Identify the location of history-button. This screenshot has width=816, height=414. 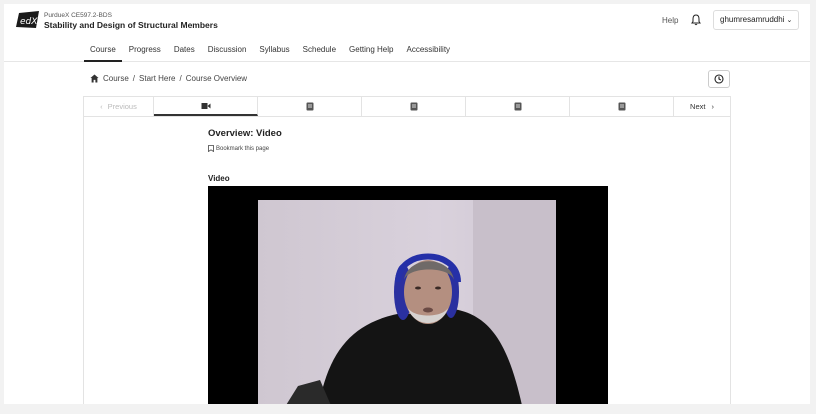
(719, 79).